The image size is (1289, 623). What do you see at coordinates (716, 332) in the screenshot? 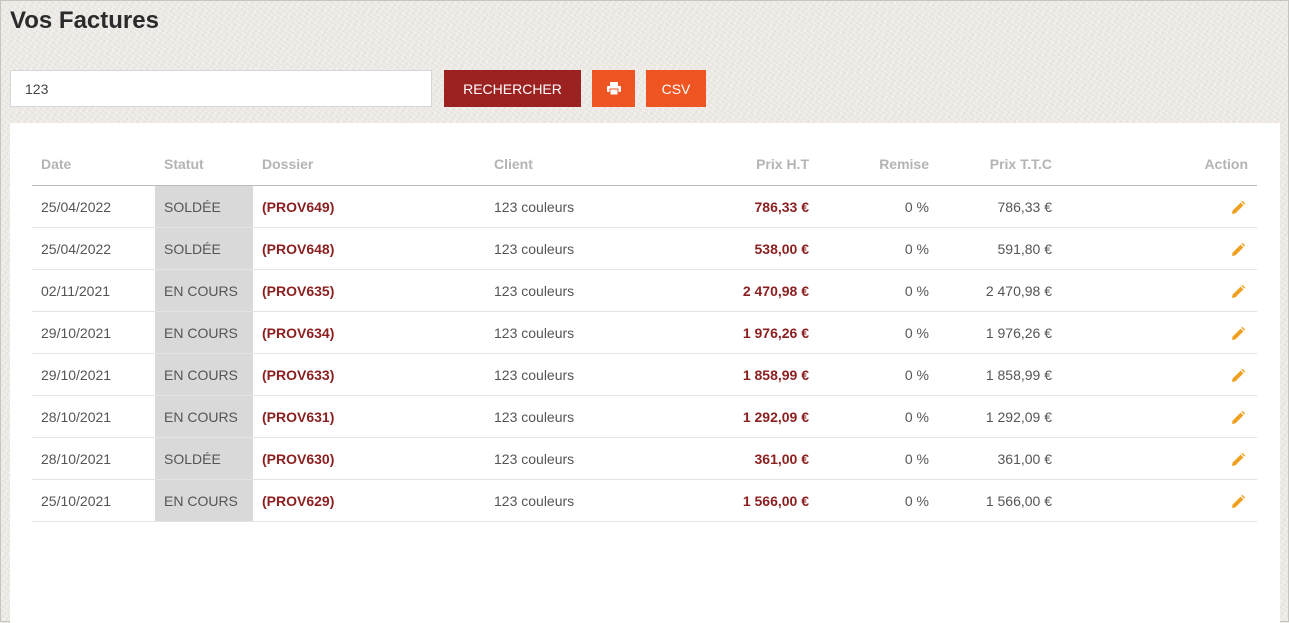
I see `cell-prix-ht: 1 976,26 €` at bounding box center [716, 332].